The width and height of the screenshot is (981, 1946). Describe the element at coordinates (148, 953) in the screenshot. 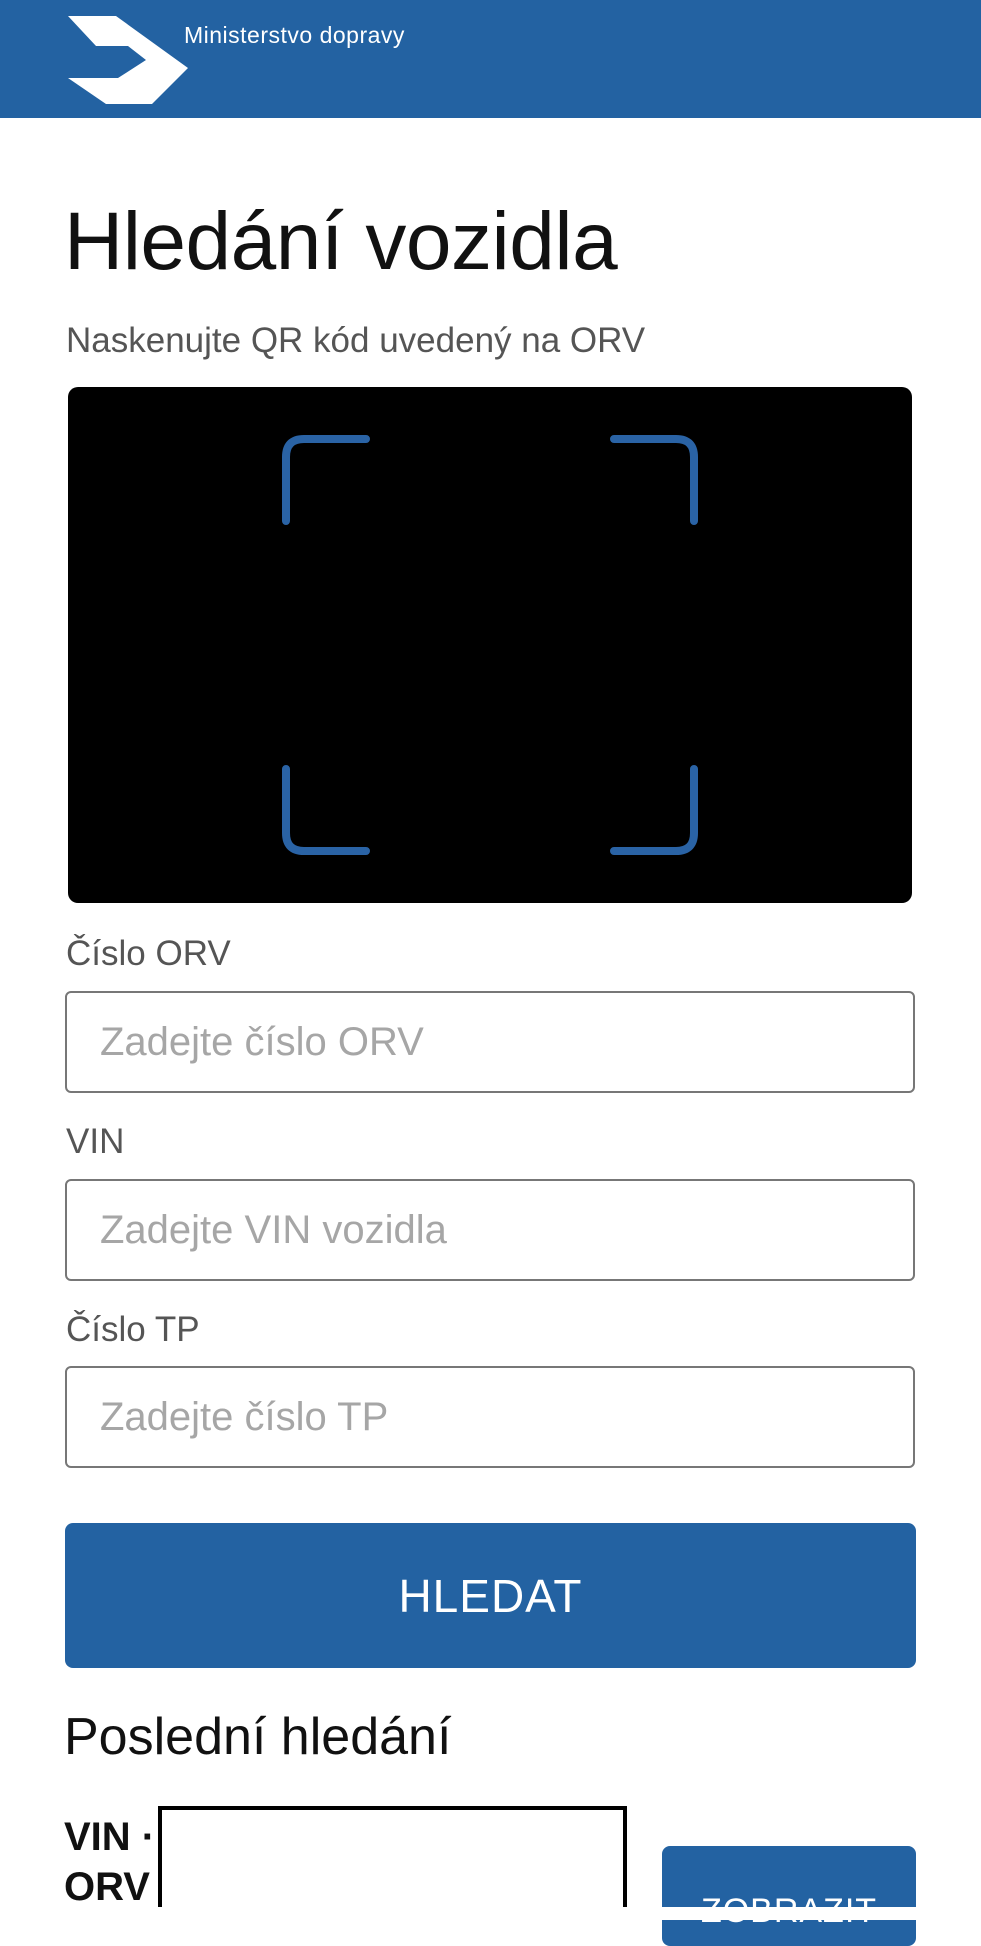

I see `orv-label: Číslo ORV` at that location.